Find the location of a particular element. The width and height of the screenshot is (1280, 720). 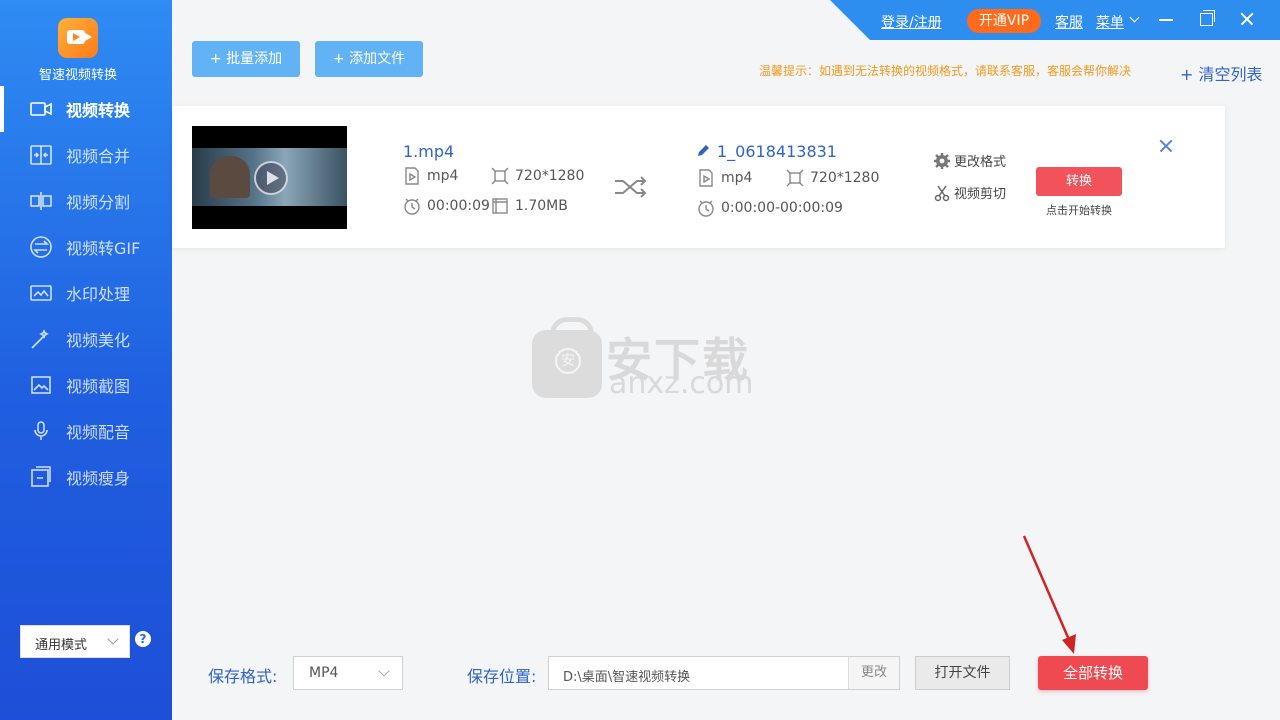

add-file-button: + 添加文件 is located at coordinates (369, 59).